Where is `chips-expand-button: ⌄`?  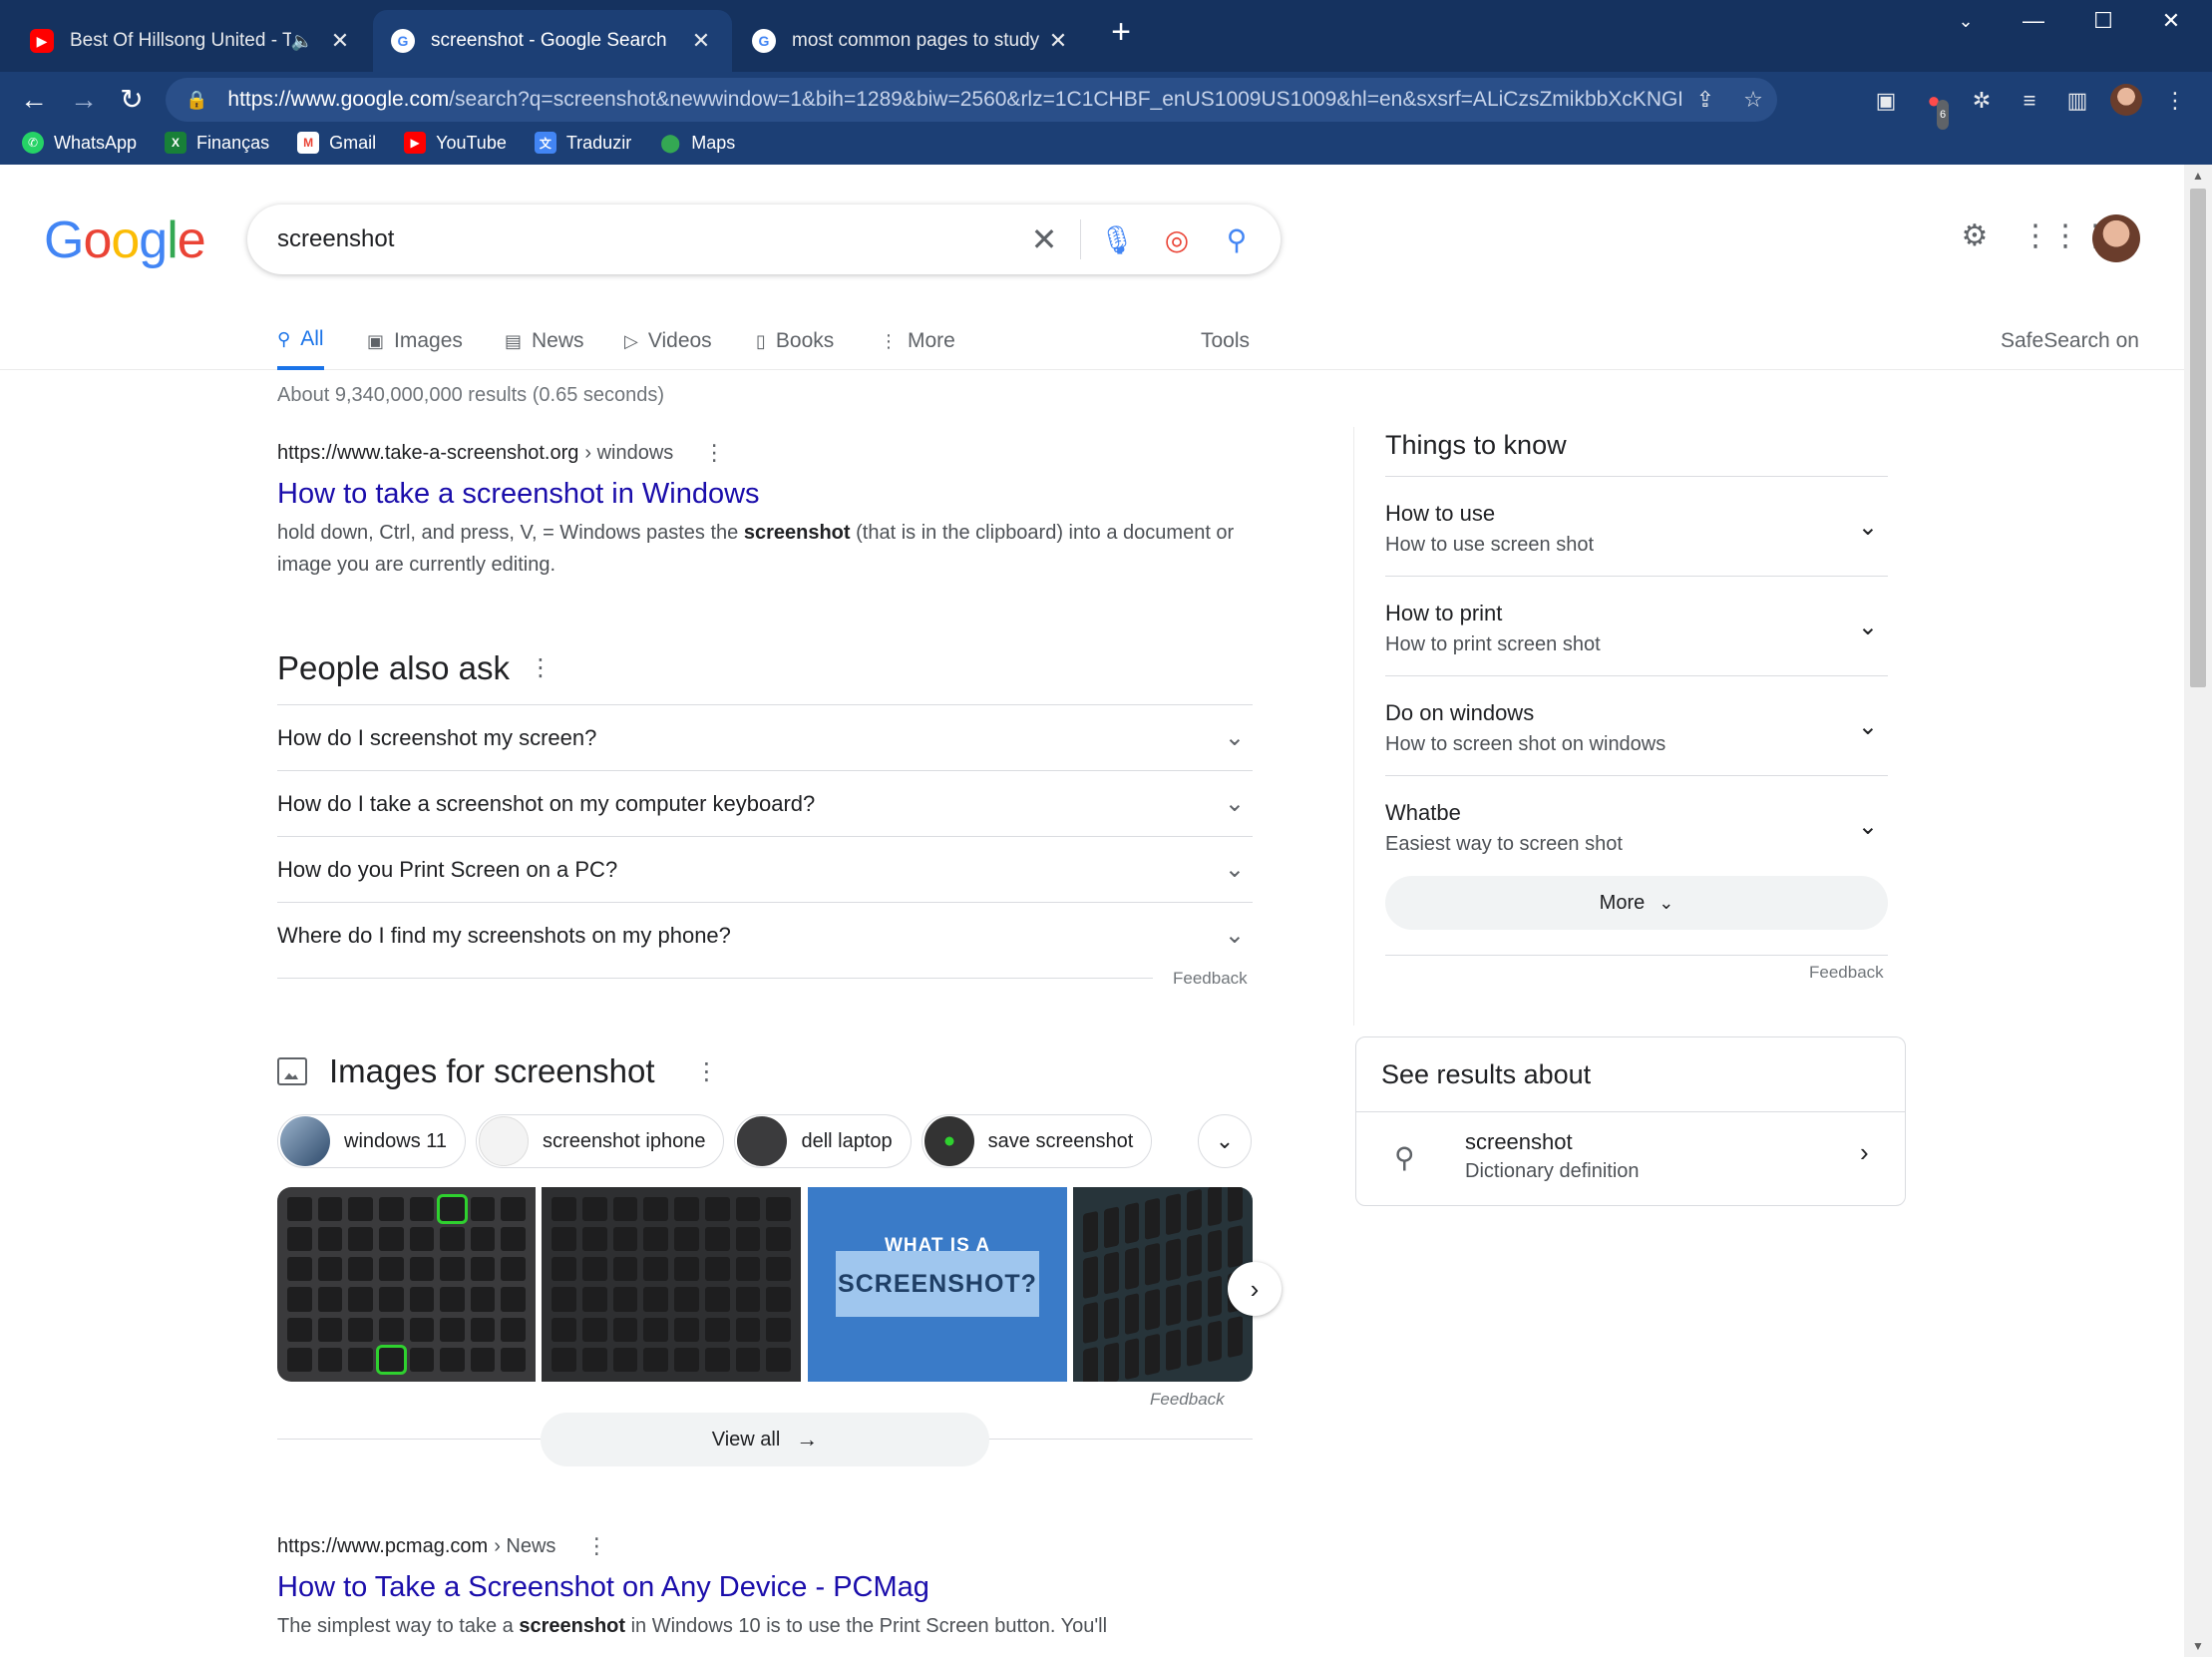 chips-expand-button: ⌄ is located at coordinates (1225, 1141).